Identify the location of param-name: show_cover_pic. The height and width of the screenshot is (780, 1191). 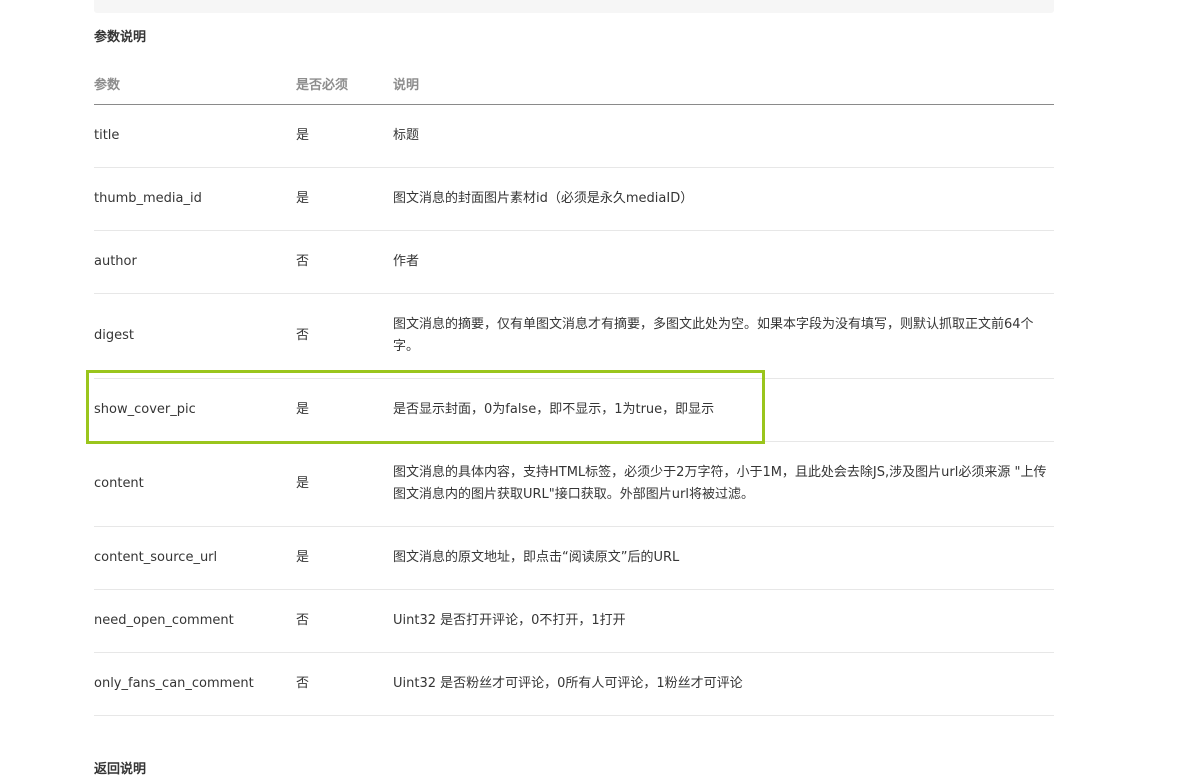
(195, 410).